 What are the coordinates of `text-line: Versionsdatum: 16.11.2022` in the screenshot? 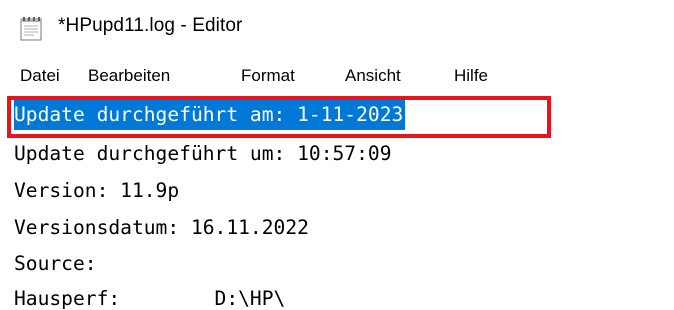 It's located at (161, 228).